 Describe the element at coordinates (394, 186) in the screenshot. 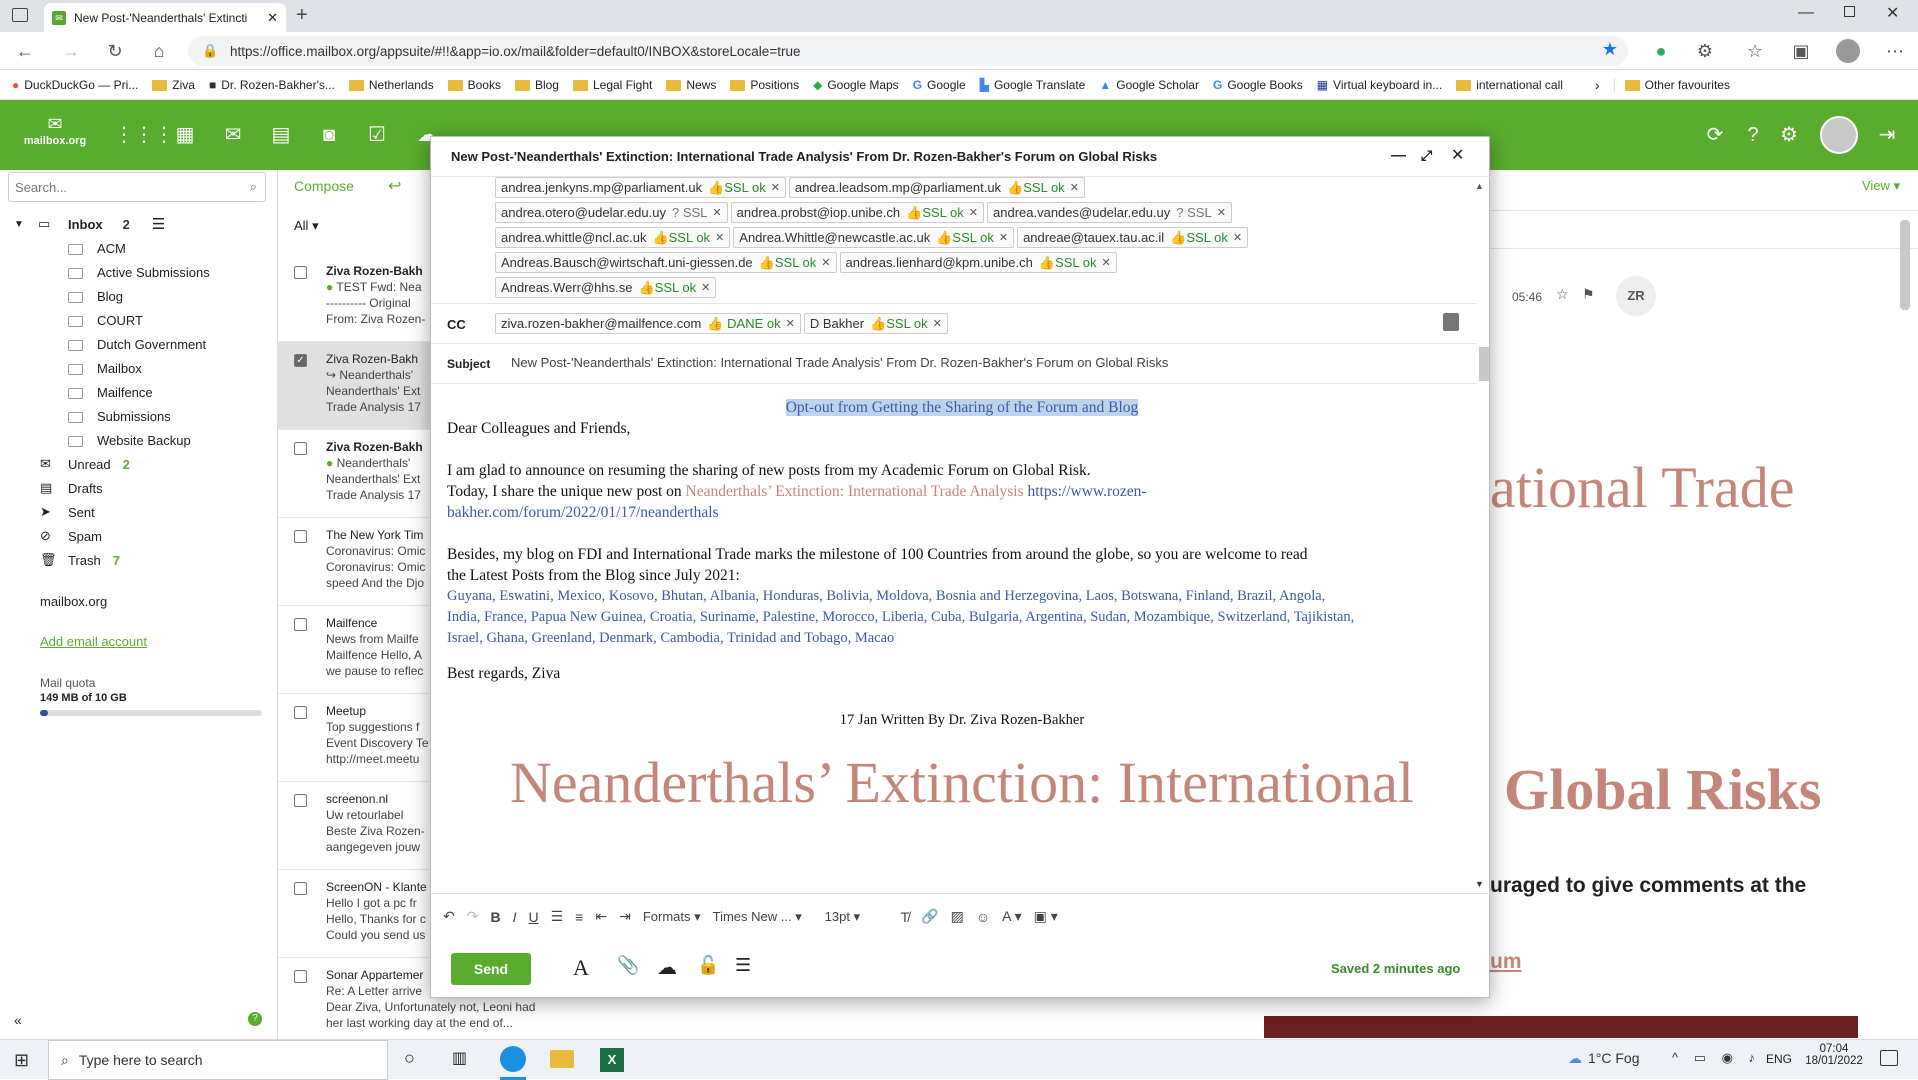

I see `reply-icon: ↩` at that location.